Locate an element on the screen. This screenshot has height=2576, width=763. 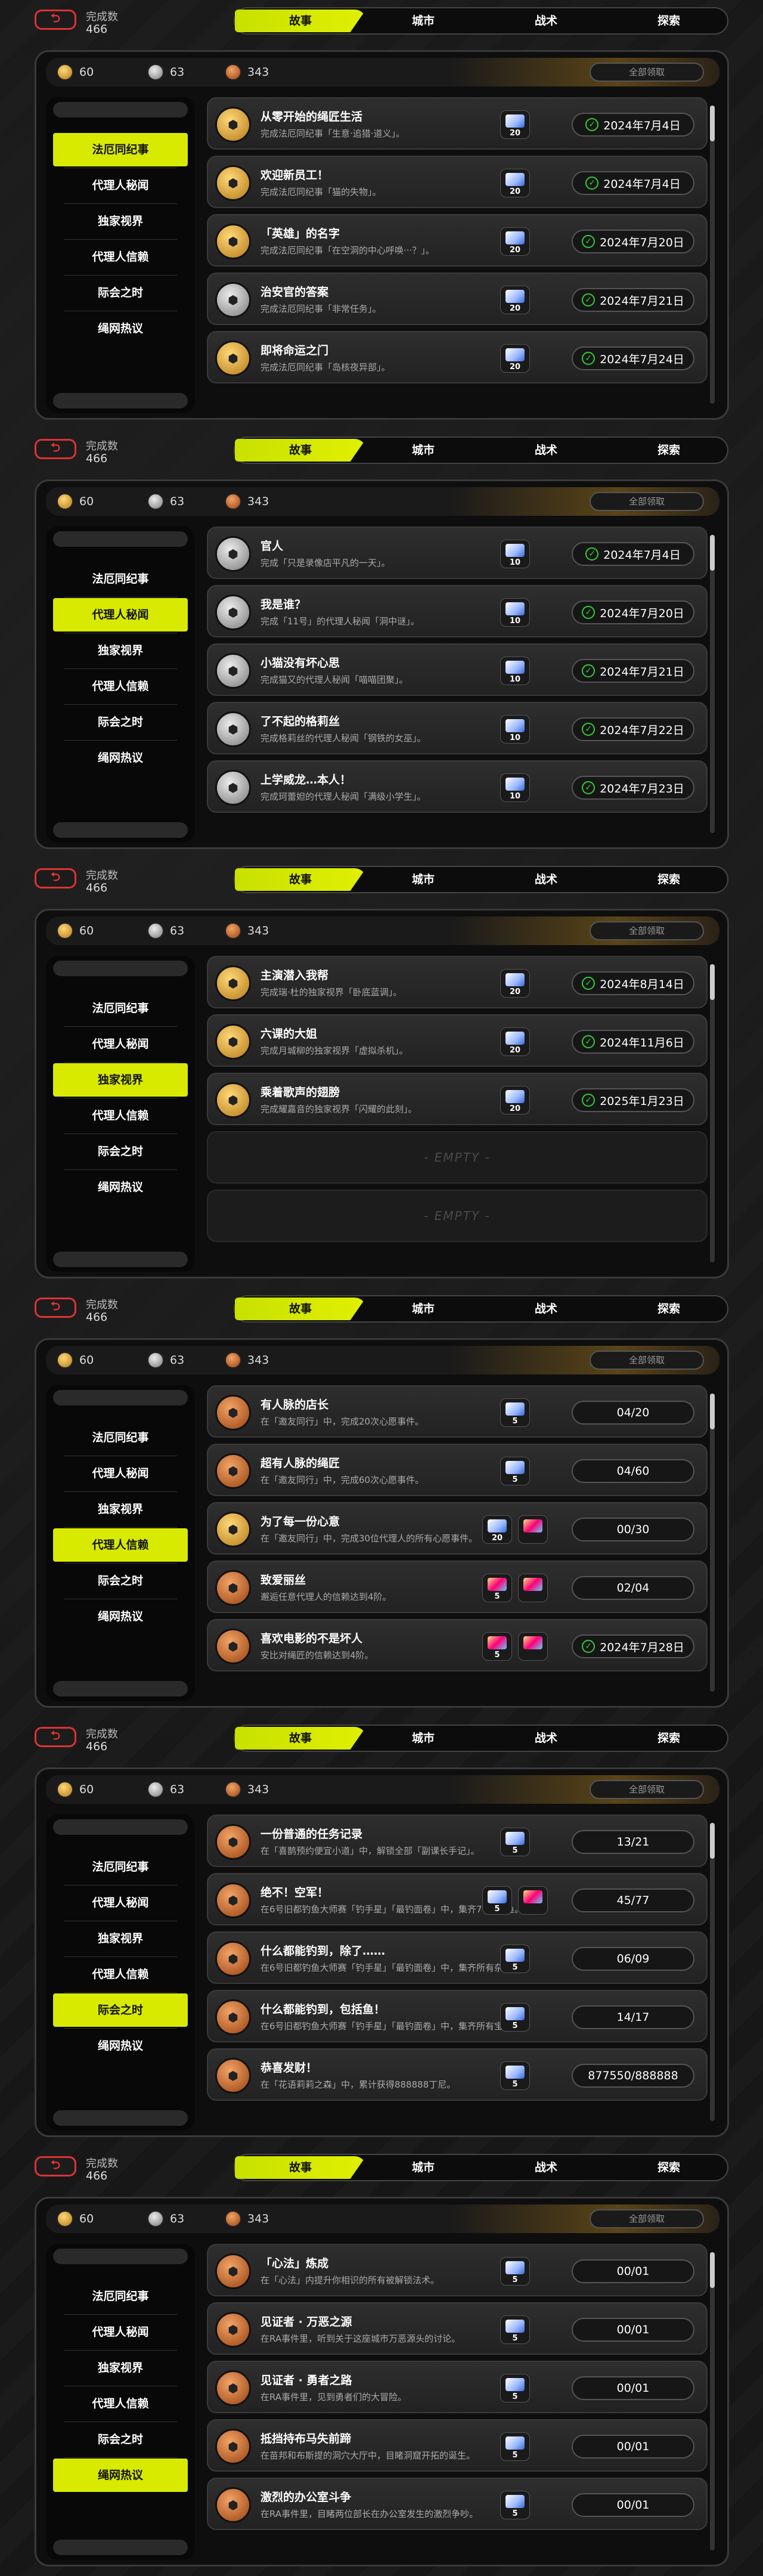
achievement-item: ⬢ 超有人脉的绳匠 在「邀友同行」中，完成60次心愿事件。 5 04/60 is located at coordinates (457, 1470).